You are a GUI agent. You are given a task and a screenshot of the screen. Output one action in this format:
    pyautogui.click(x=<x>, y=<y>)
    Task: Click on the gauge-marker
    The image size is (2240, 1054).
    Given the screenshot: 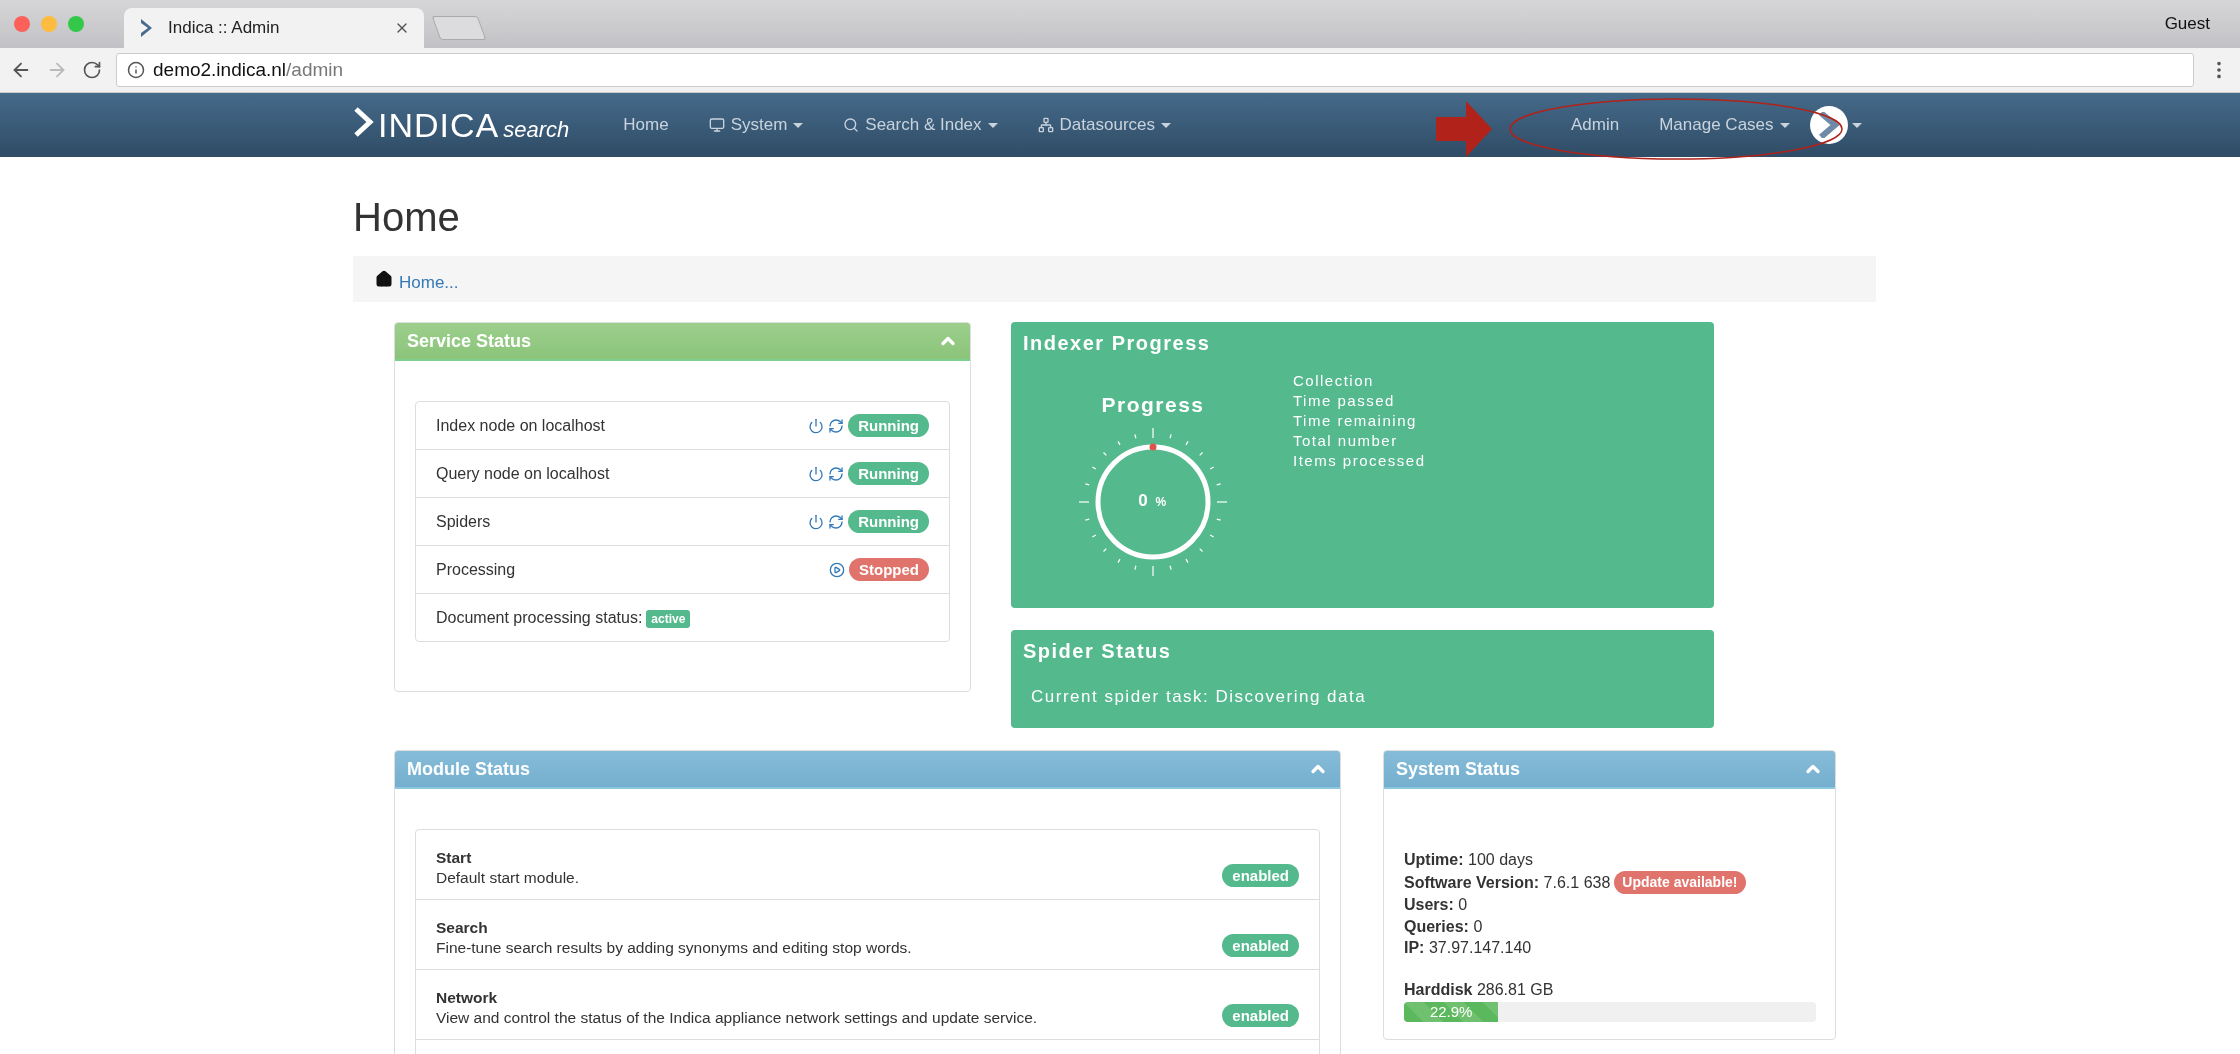 What is the action you would take?
    pyautogui.click(x=1153, y=447)
    